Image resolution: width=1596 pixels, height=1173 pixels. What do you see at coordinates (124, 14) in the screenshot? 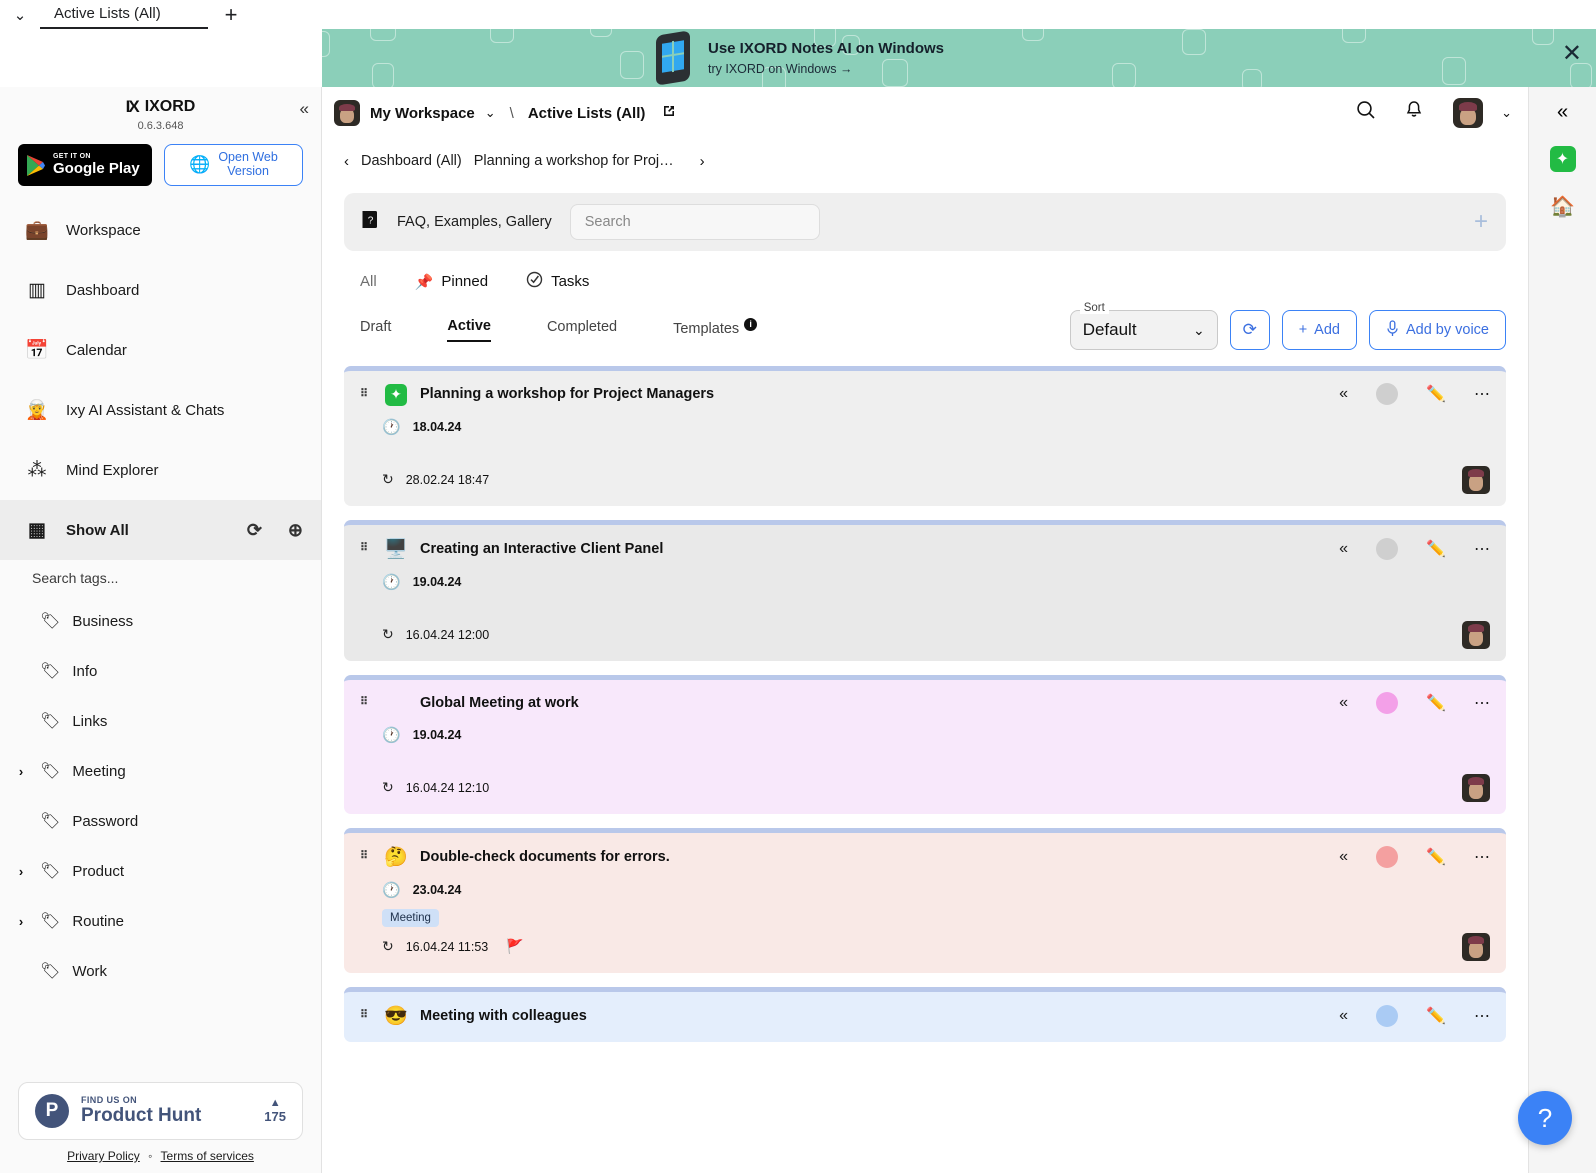
I see `browser-tab-active: Active Lists (All)` at bounding box center [124, 14].